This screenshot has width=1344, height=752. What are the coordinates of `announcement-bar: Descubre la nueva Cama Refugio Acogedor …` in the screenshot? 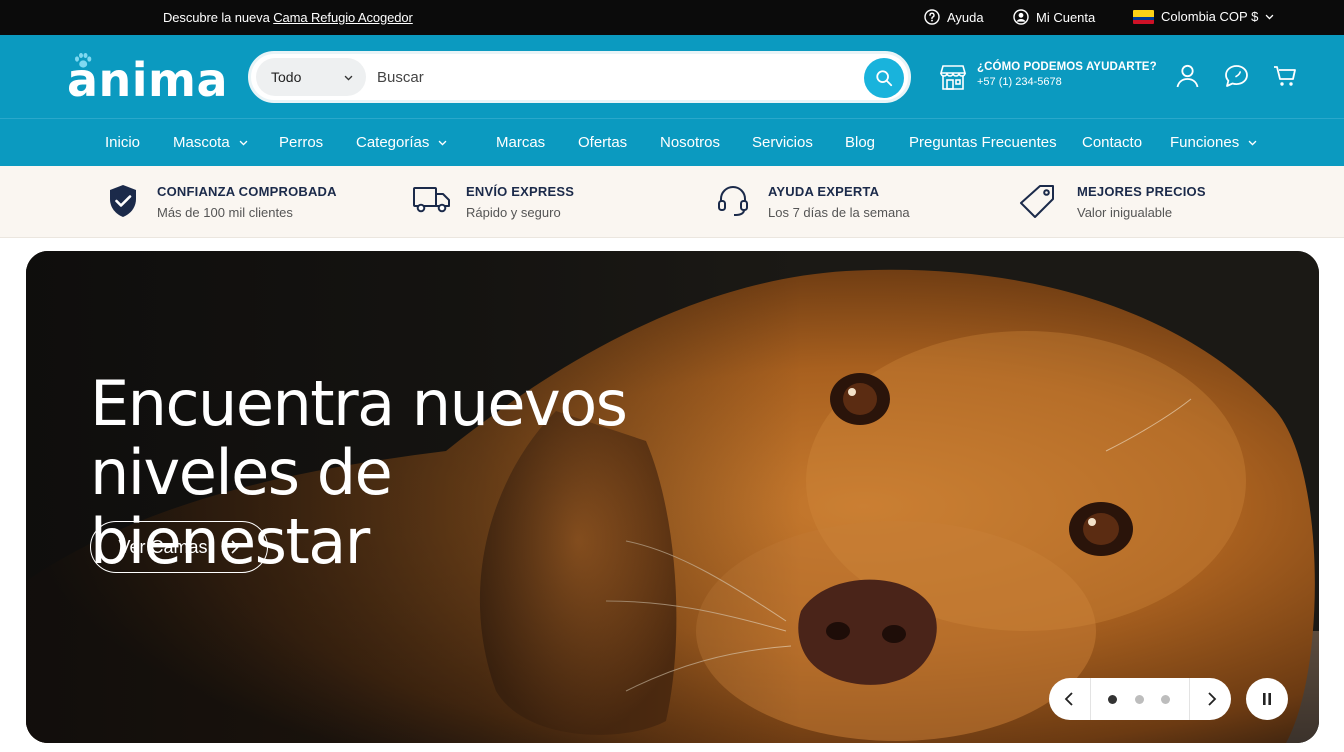 It's located at (672, 17).